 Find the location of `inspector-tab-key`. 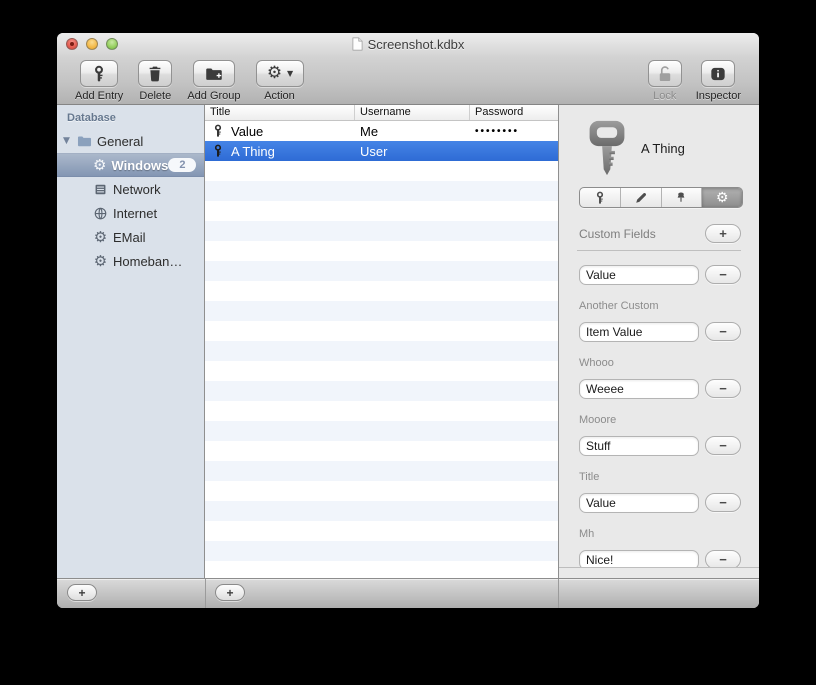

inspector-tab-key is located at coordinates (600, 197).